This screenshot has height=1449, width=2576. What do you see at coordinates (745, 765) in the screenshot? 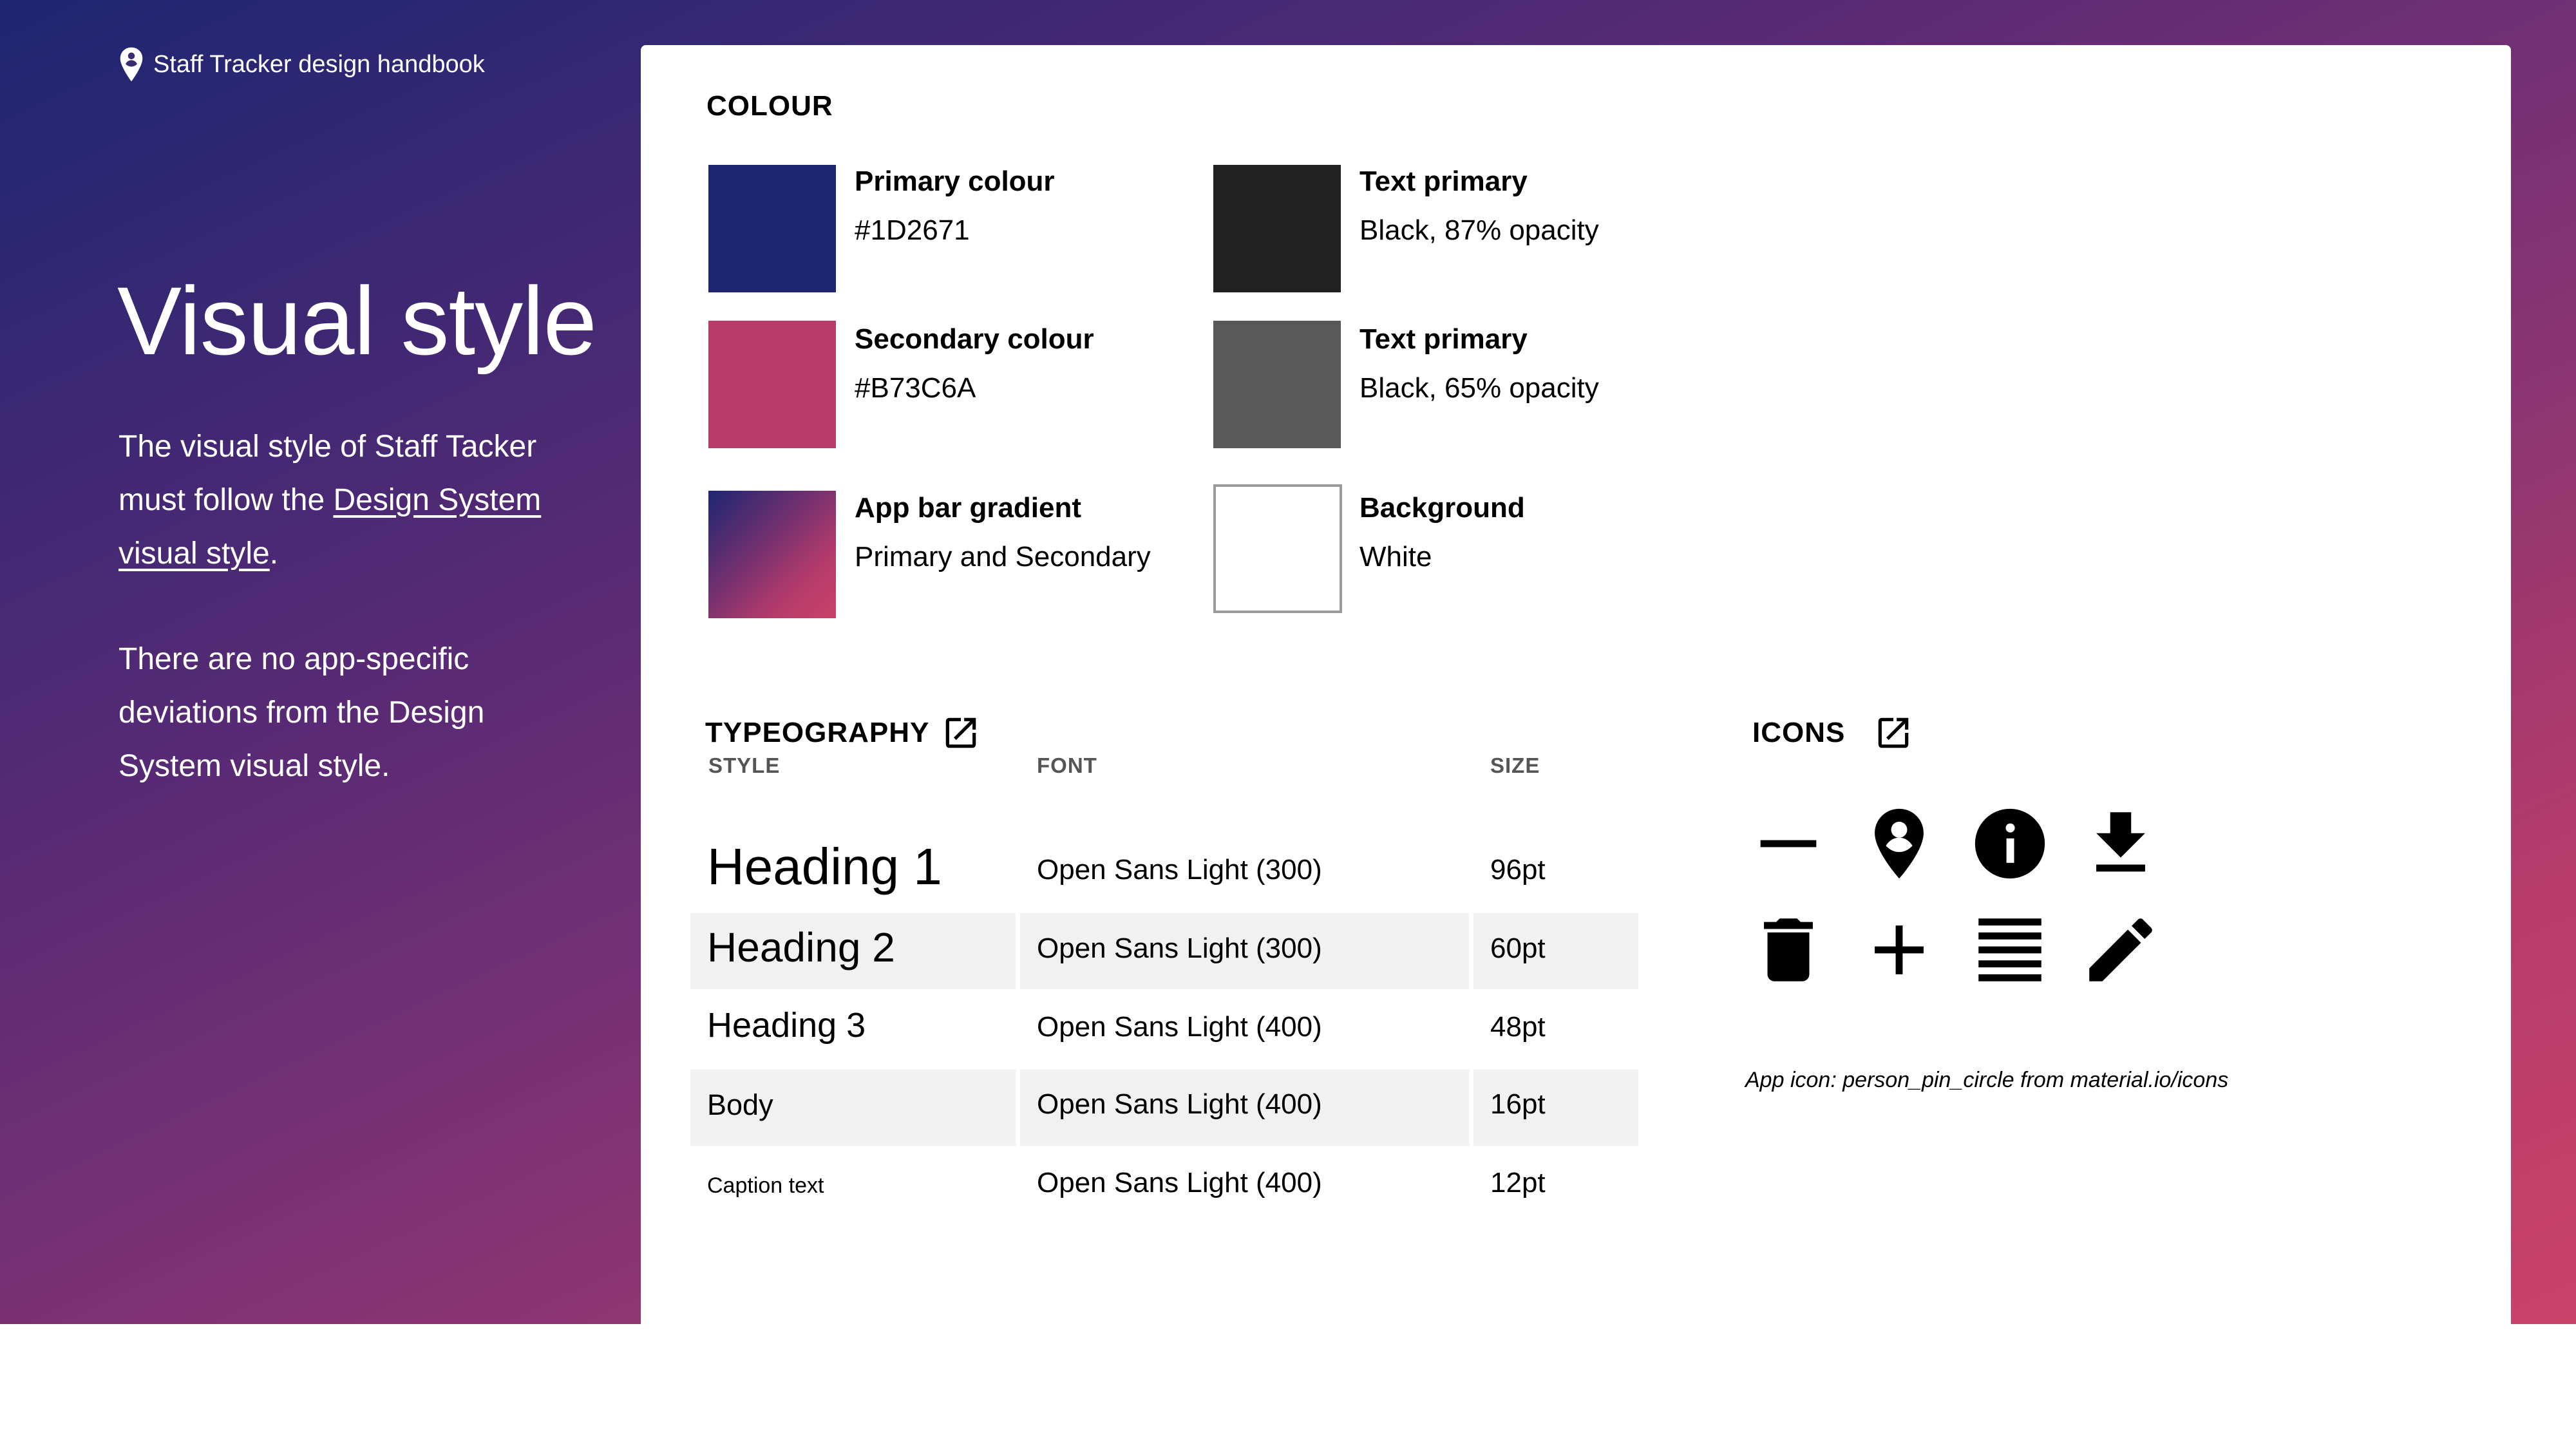
I see `column-header-style: STYLE` at bounding box center [745, 765].